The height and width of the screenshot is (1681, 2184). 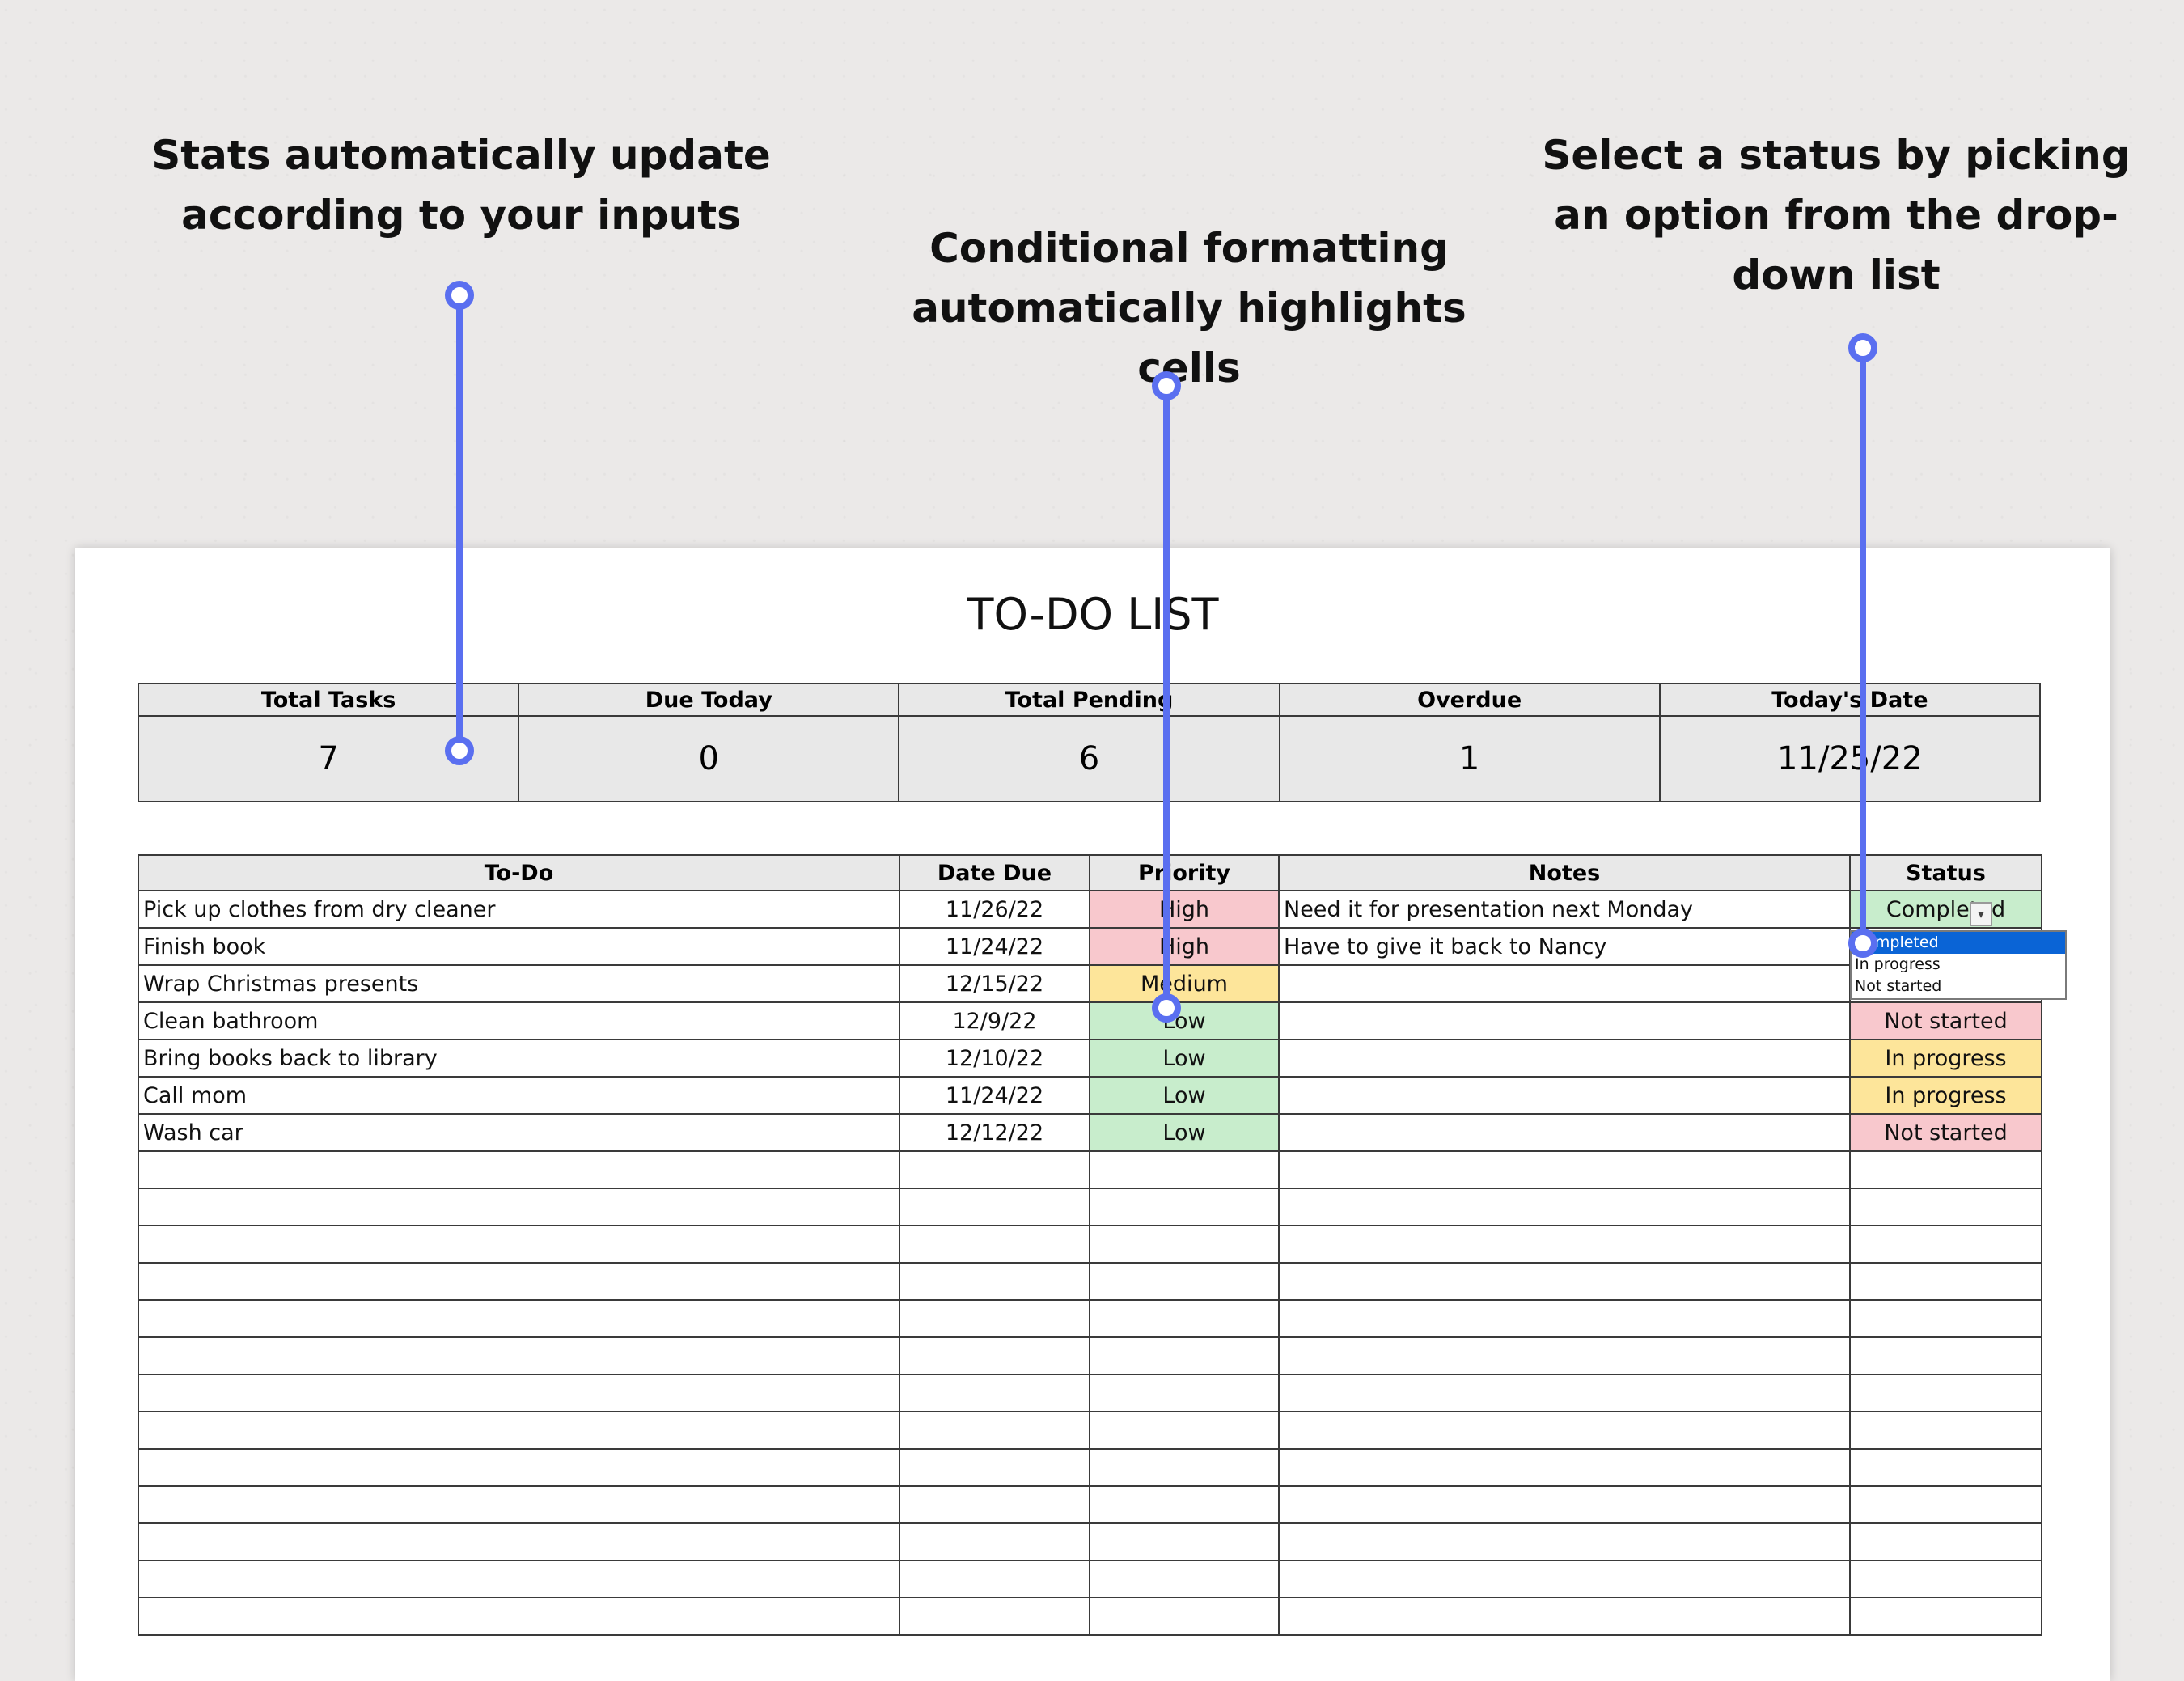 I want to click on connector-dot-formatting-top, so click(x=1166, y=385).